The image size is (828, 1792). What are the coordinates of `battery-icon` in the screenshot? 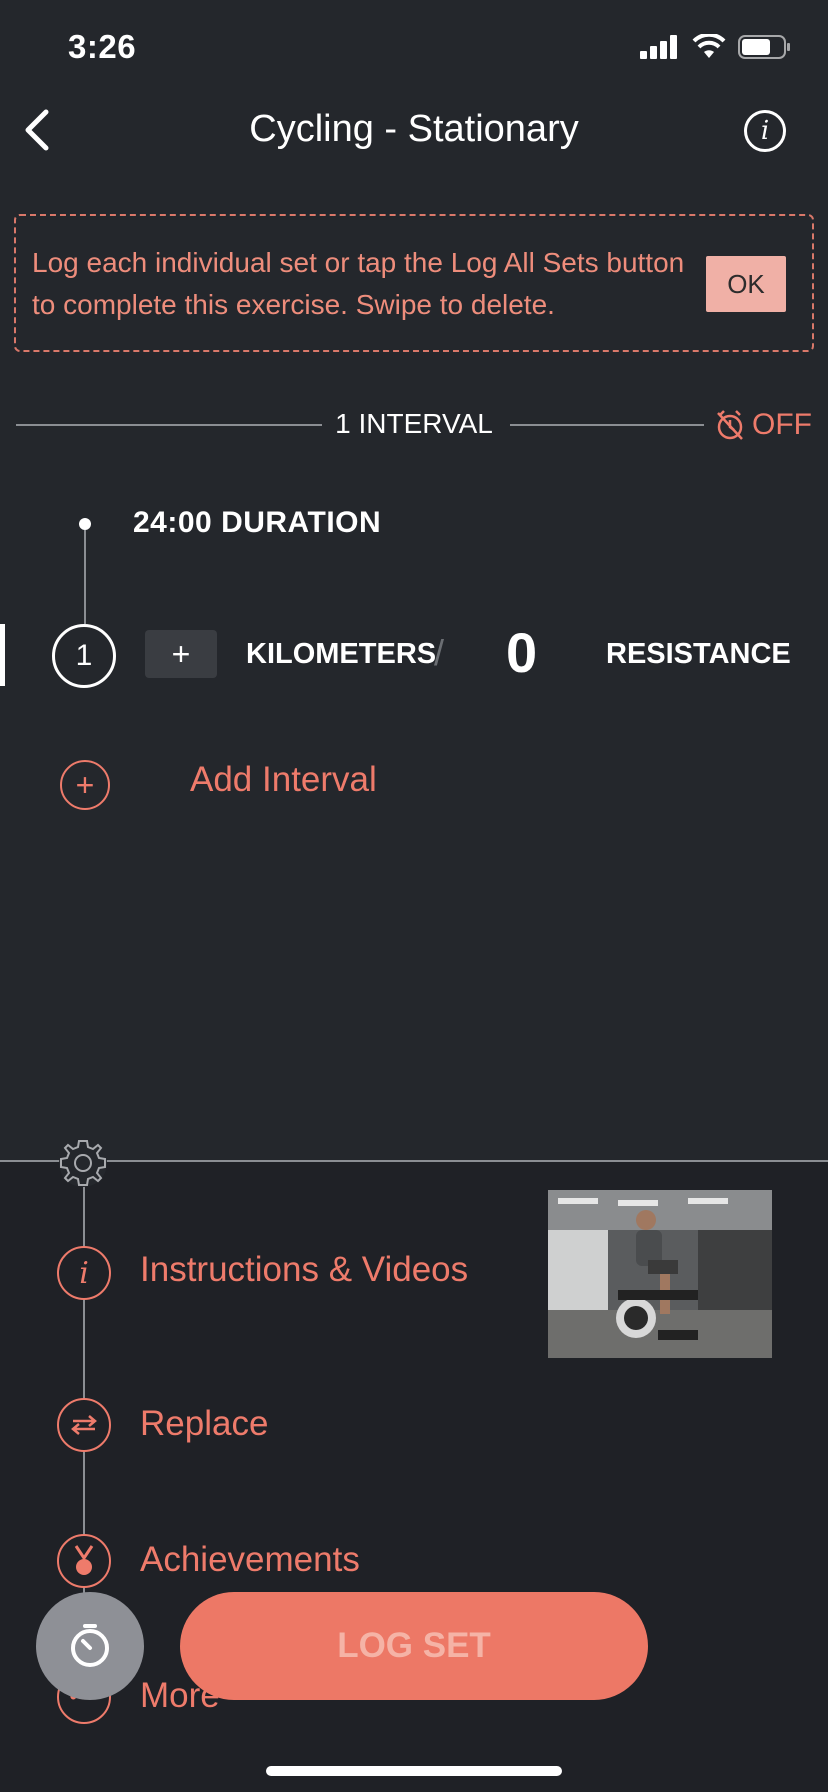 It's located at (764, 47).